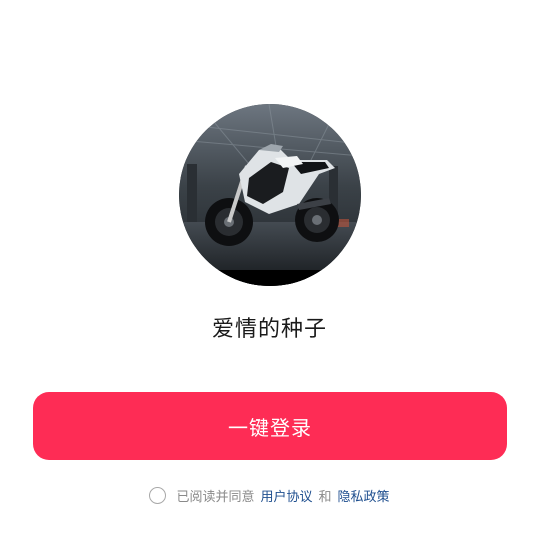 The height and width of the screenshot is (539, 539). What do you see at coordinates (364, 495) in the screenshot?
I see `privacy-policy-link: 隐私政策` at bounding box center [364, 495].